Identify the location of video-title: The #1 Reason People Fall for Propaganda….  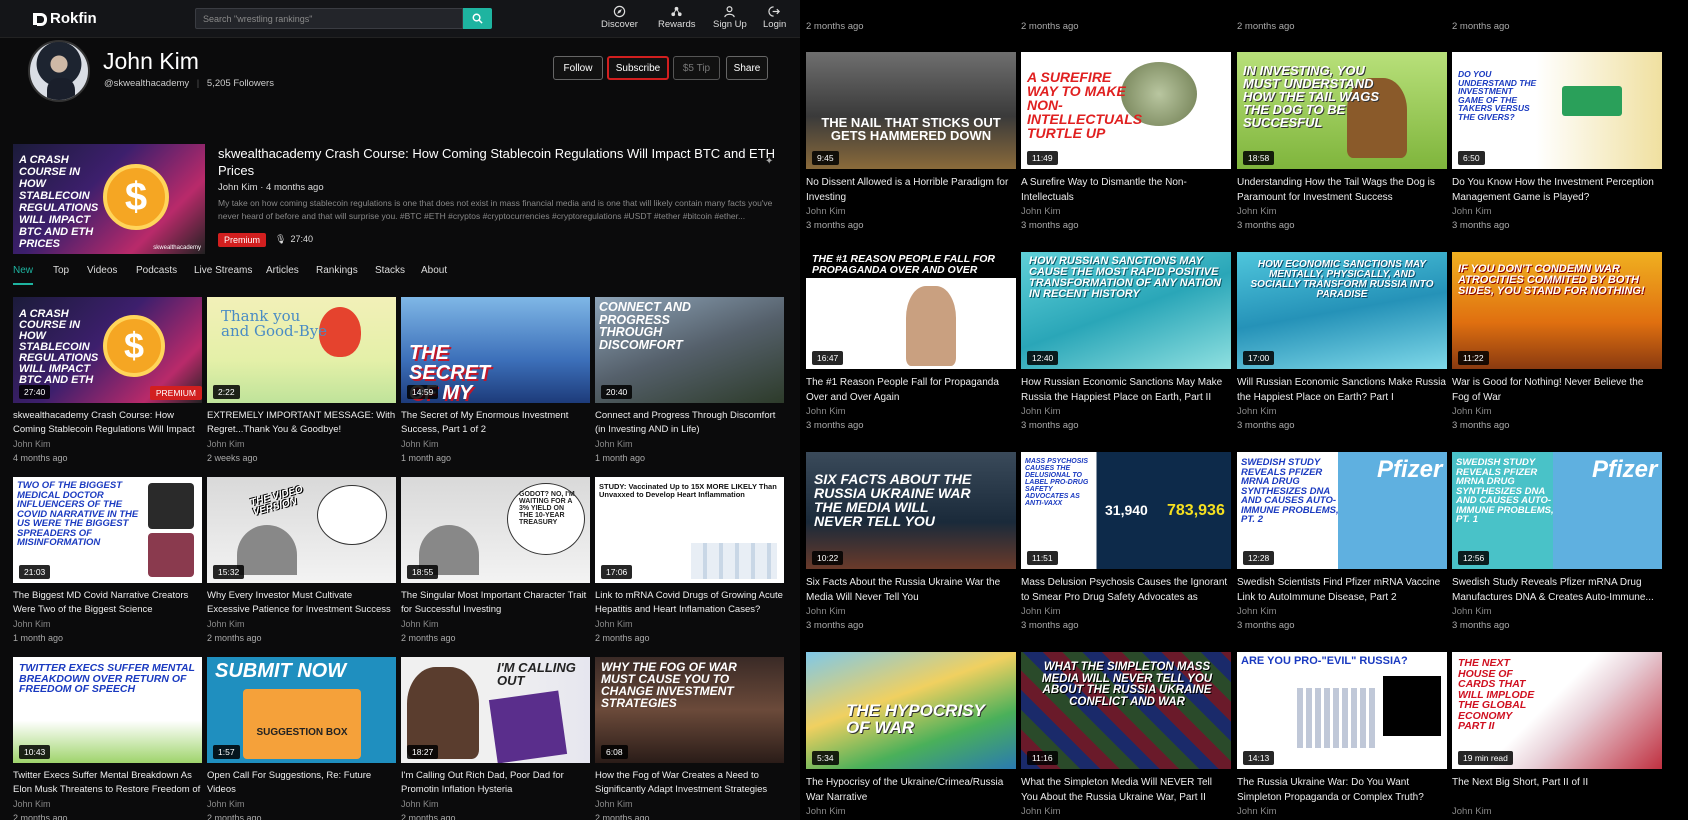
(911, 390).